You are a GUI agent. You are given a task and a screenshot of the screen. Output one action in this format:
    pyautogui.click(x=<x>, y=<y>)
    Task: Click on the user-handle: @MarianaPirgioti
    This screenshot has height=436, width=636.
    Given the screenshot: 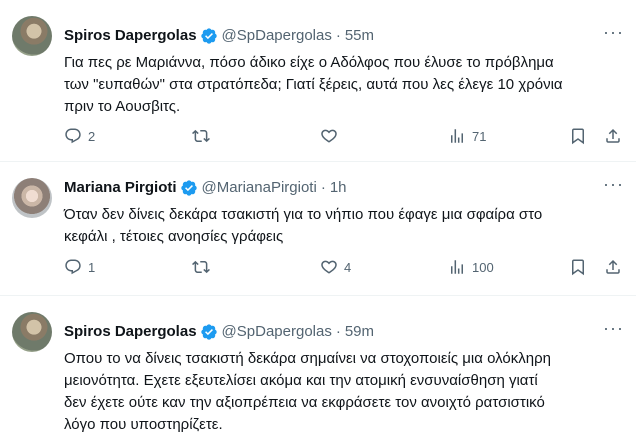 What is the action you would take?
    pyautogui.click(x=259, y=188)
    